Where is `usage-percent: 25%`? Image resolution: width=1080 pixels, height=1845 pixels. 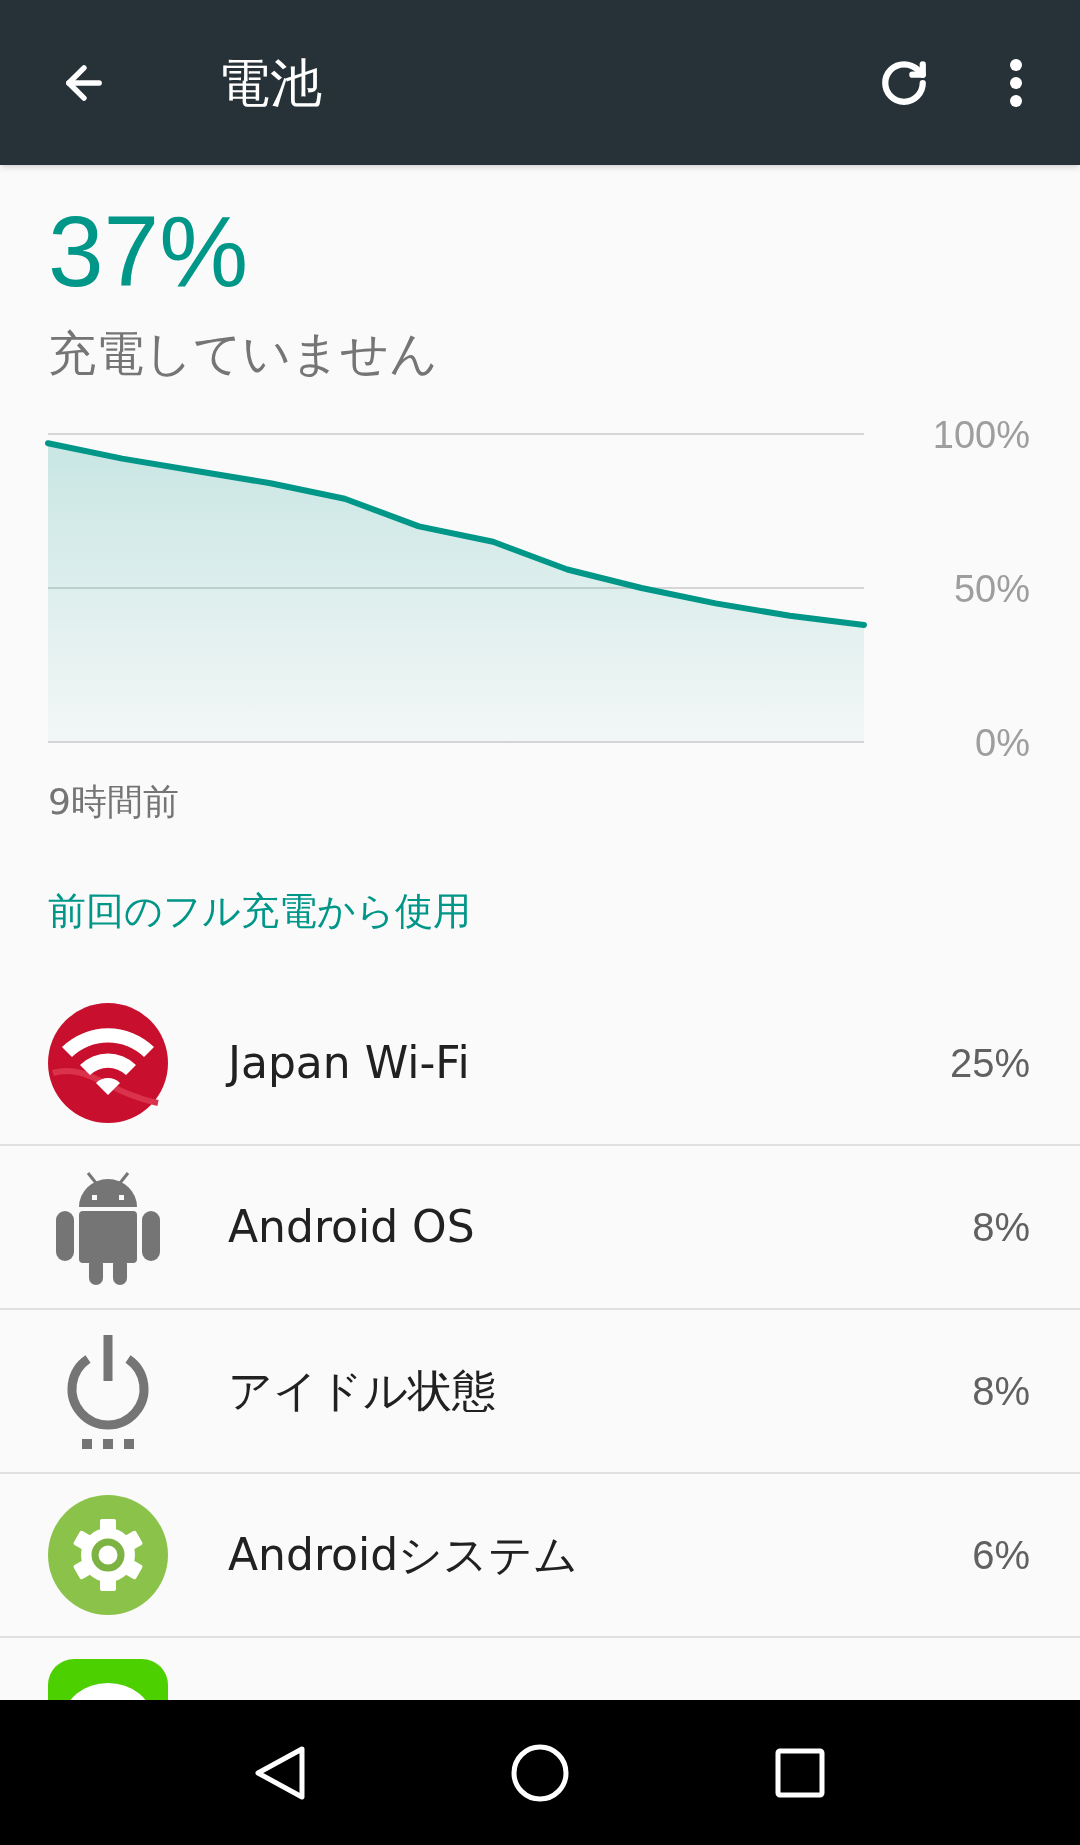
usage-percent: 25% is located at coordinates (989, 1063).